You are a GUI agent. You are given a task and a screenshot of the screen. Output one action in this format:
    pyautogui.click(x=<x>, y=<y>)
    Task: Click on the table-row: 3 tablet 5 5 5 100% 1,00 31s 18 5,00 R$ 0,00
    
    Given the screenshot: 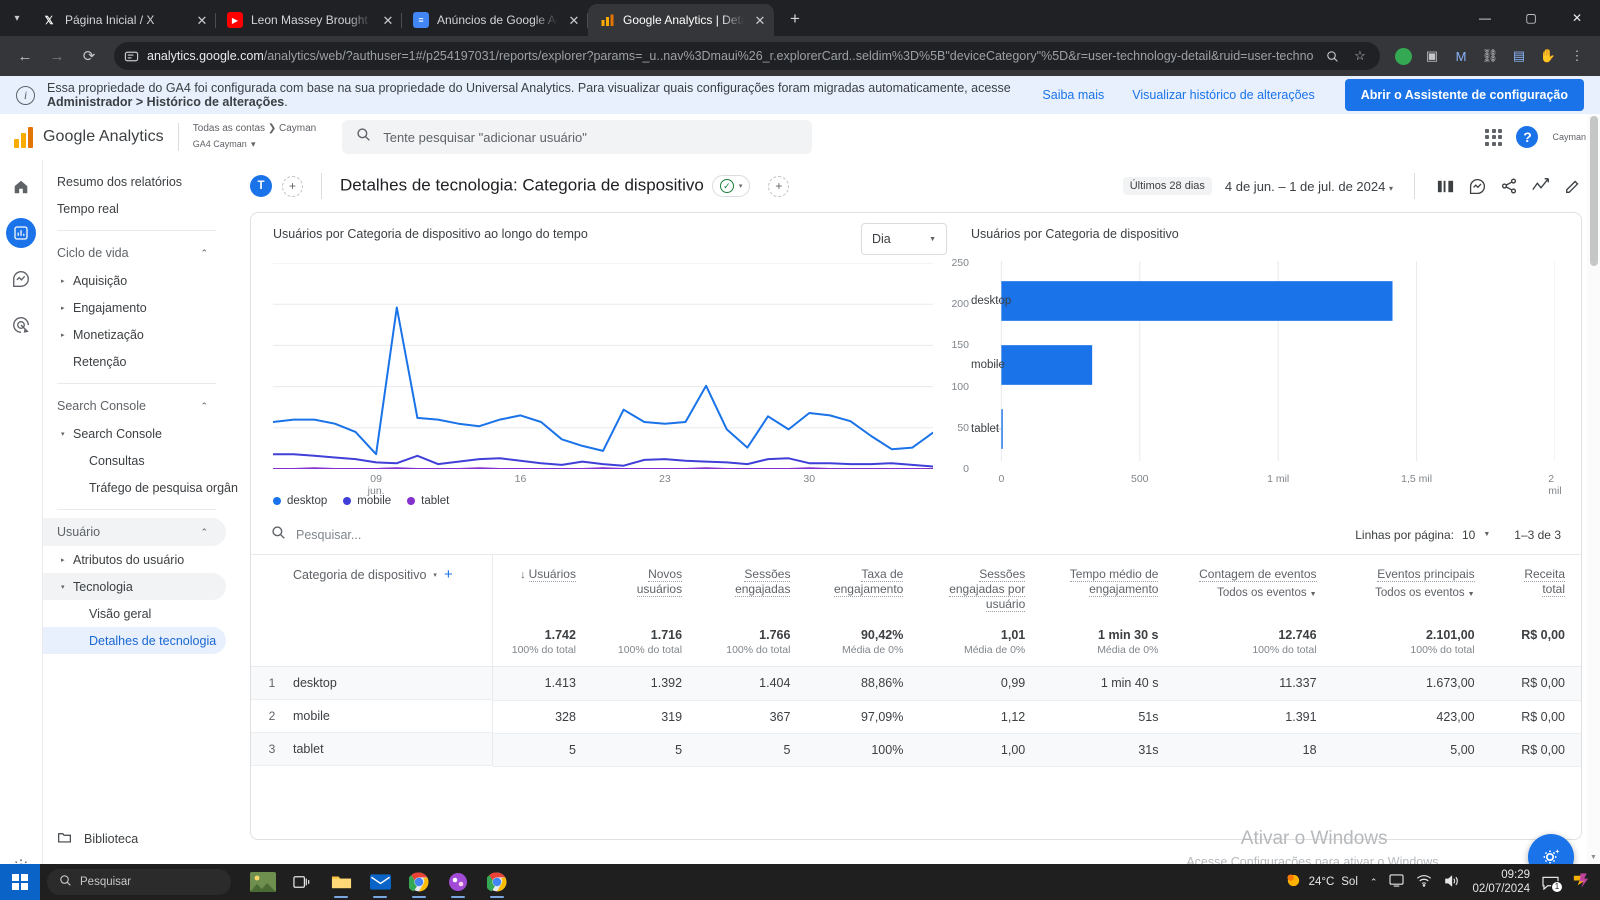 What is the action you would take?
    pyautogui.click(x=916, y=750)
    